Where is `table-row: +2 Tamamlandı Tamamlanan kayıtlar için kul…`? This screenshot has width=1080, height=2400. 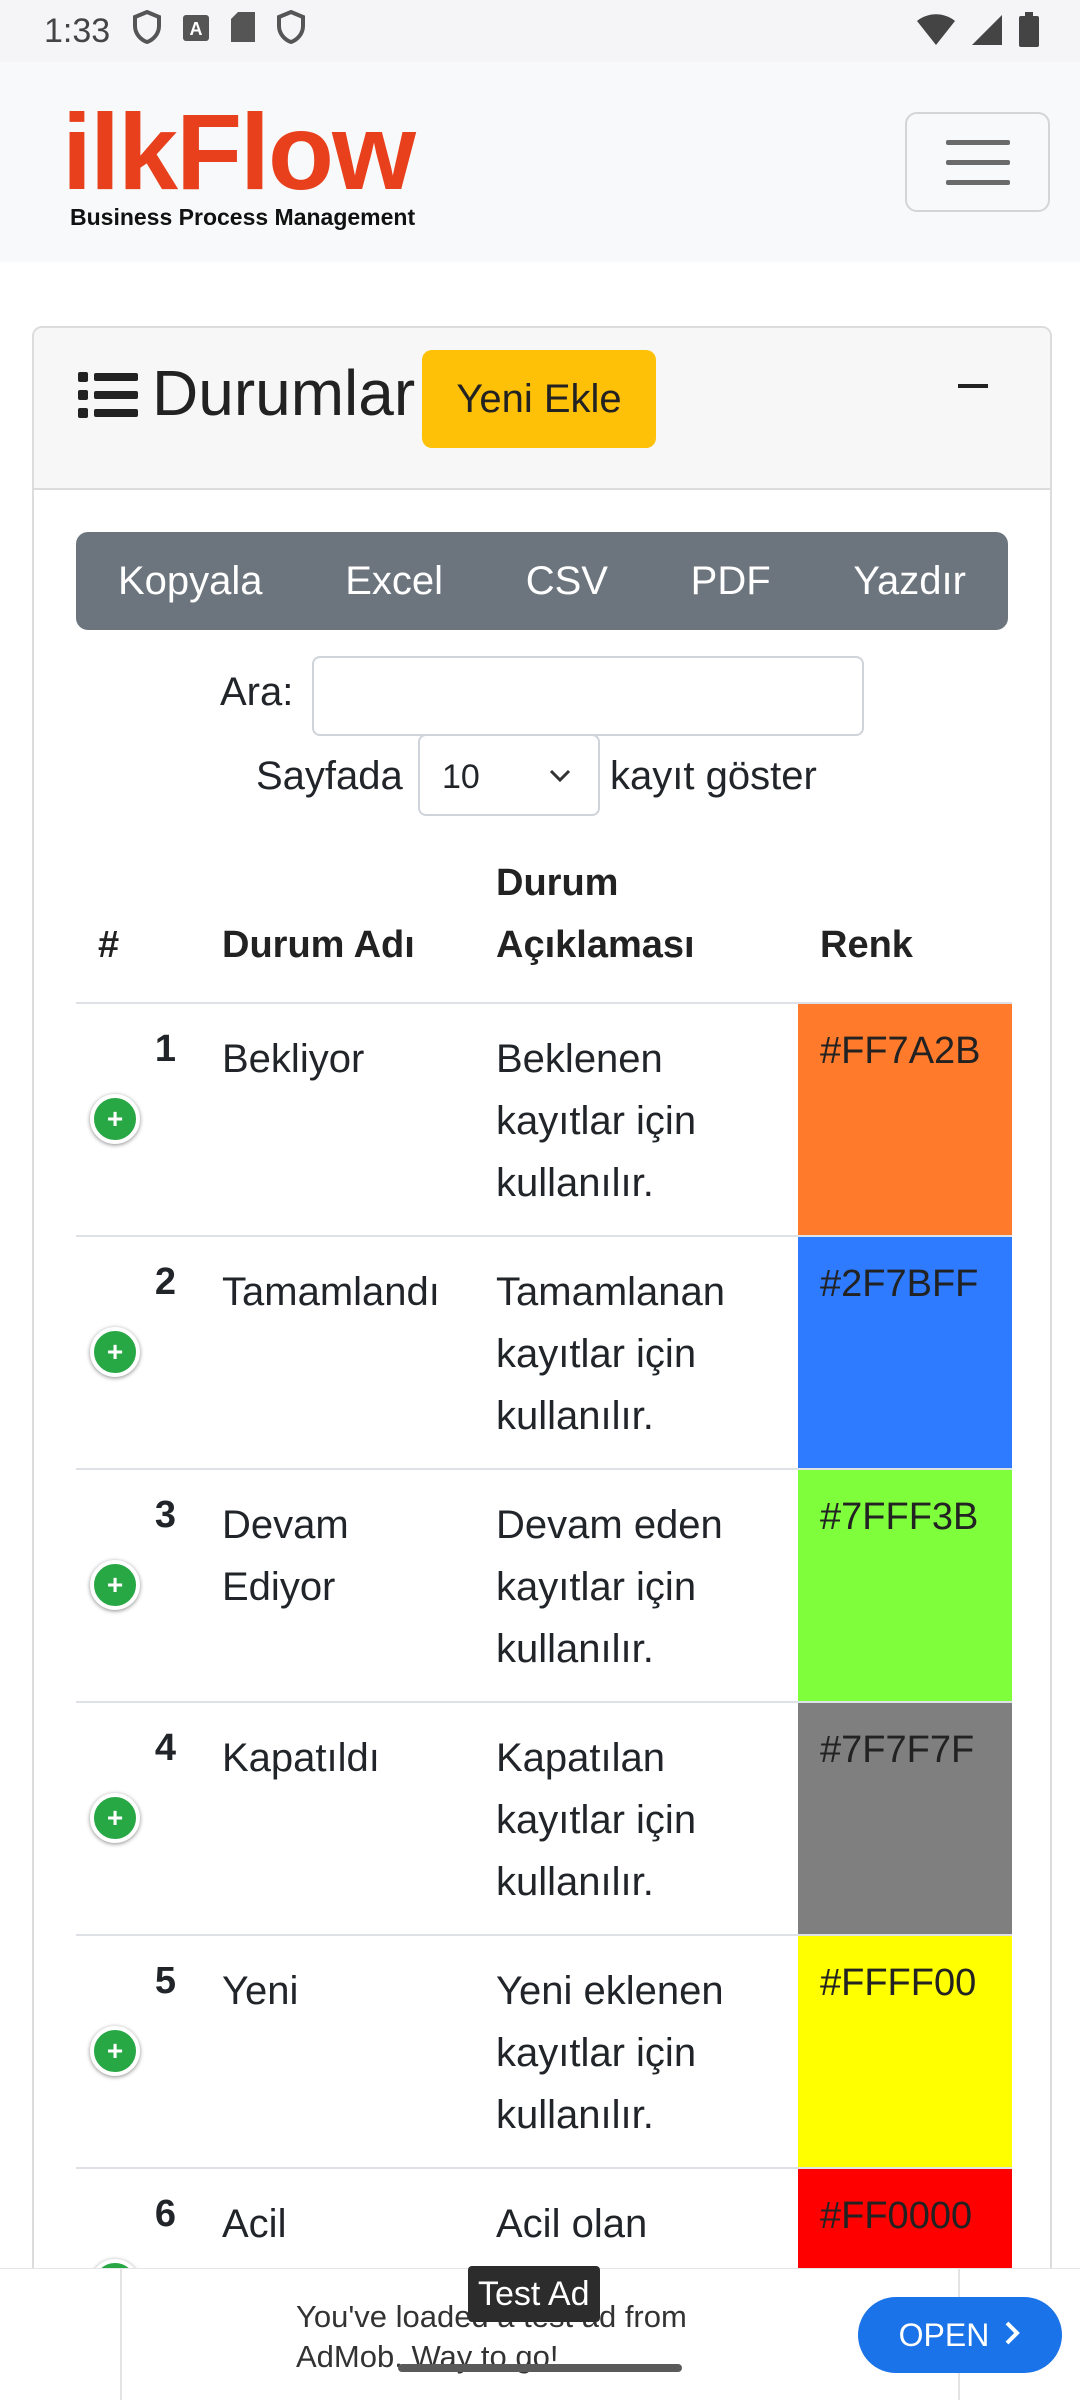
table-row: +2 Tamamlandı Tamamlanan kayıtlar için kul… is located at coordinates (544, 1353).